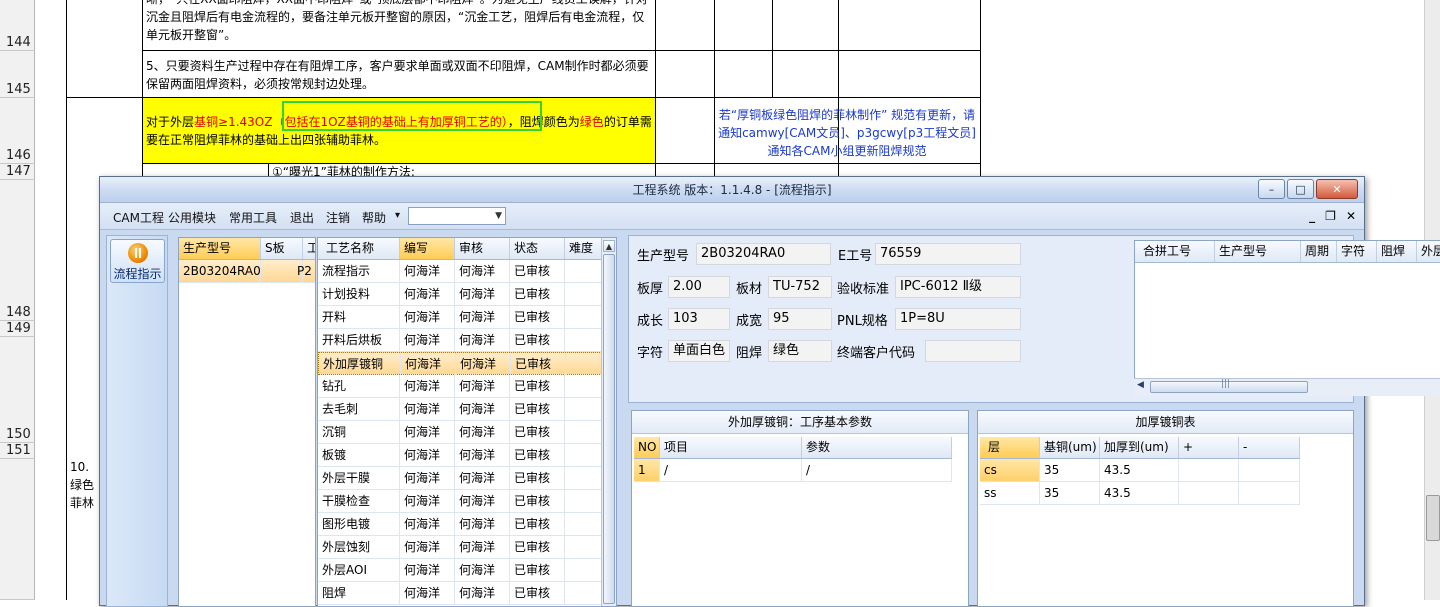 Image resolution: width=1440 pixels, height=607 pixels. Describe the element at coordinates (763, 254) in the screenshot. I see `model-field: 2B03204RA0` at that location.